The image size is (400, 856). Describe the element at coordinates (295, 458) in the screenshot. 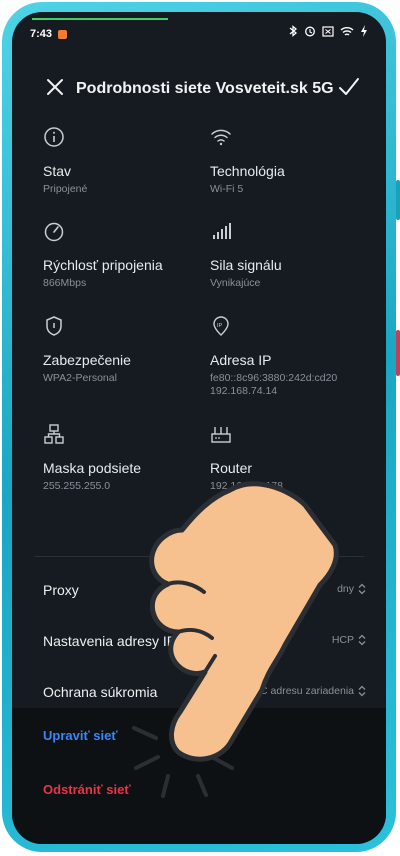

I see `detail-router: Router 192.168.74.178` at that location.